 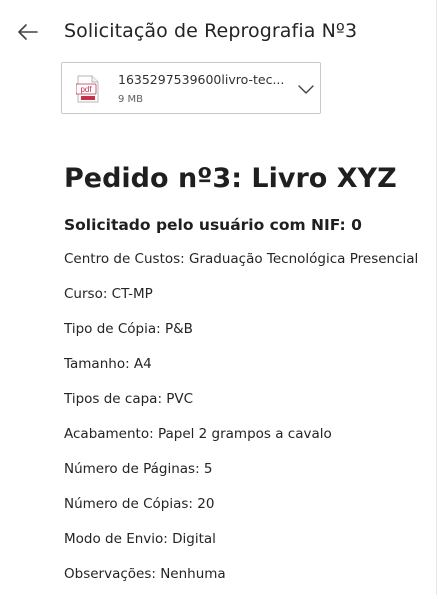 I want to click on detail-copy-type: Tipo de Cópia: P&B, so click(x=128, y=329).